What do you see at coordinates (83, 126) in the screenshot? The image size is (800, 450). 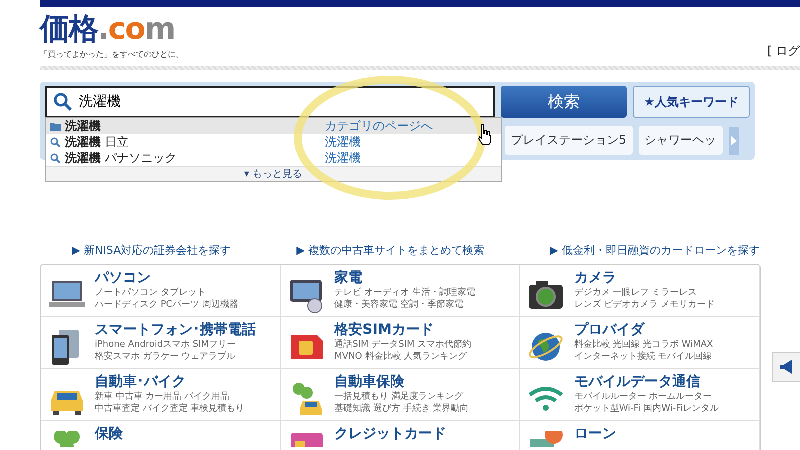 I see `suggestion-text: 洗濯機` at bounding box center [83, 126].